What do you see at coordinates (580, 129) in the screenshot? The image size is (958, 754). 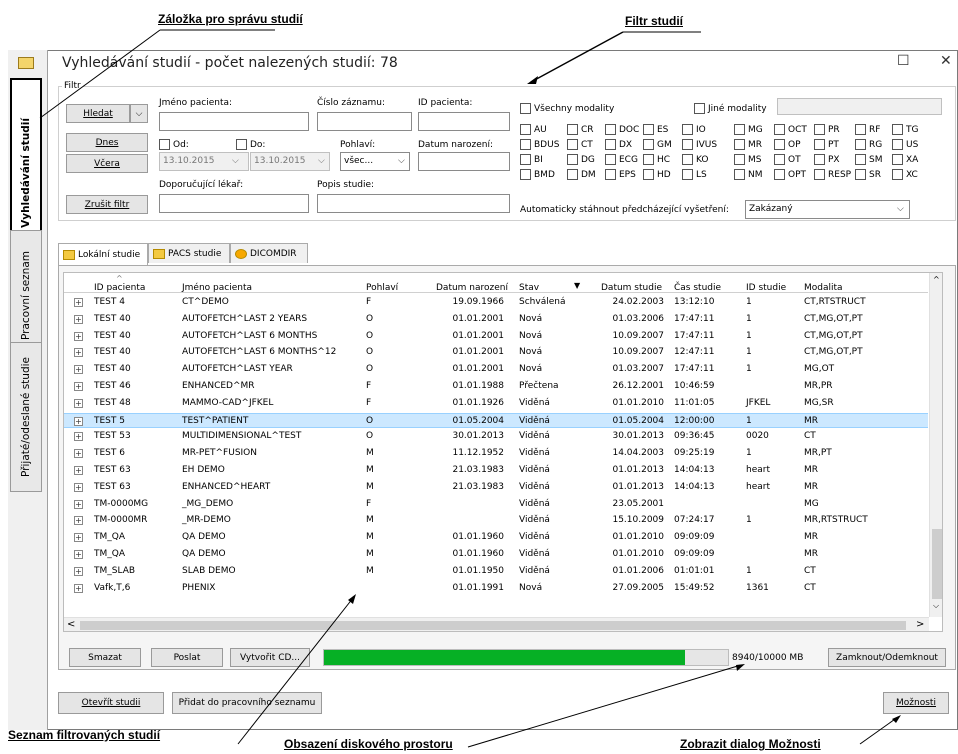 I see `modality-checkbox-cr: CR` at bounding box center [580, 129].